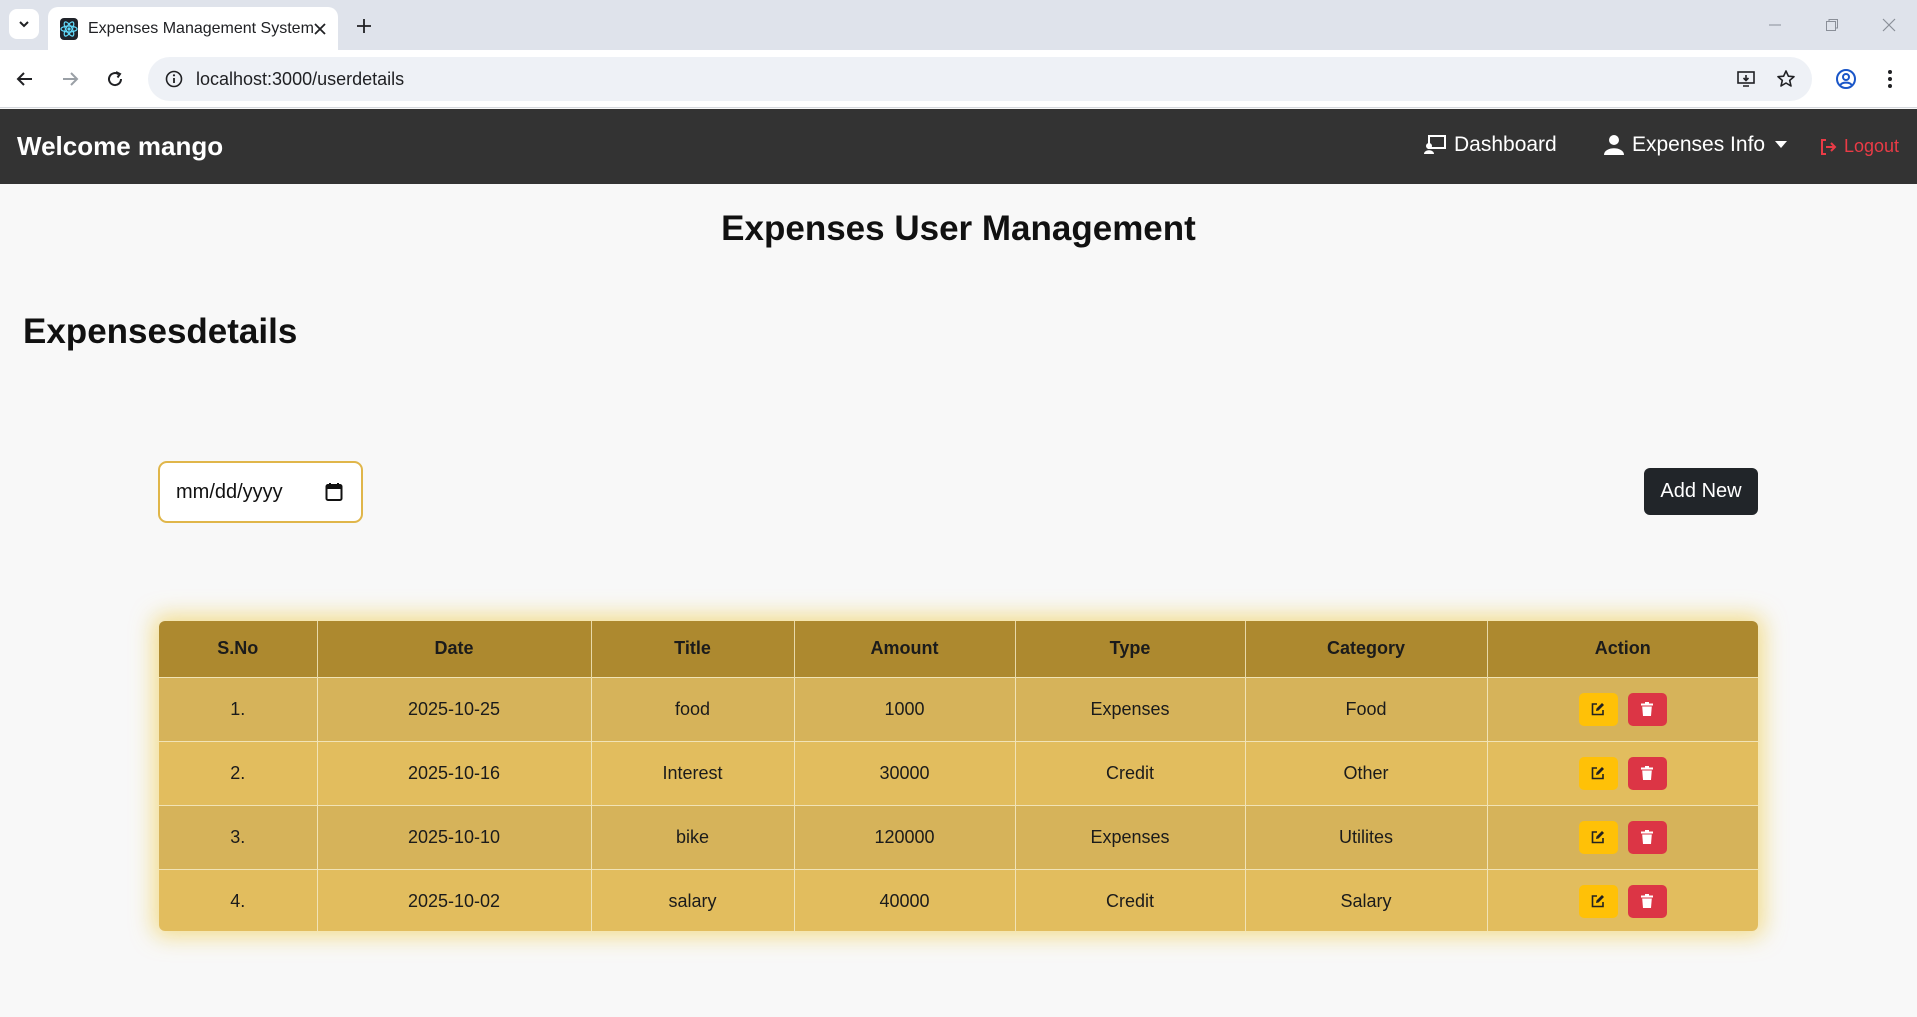  Describe the element at coordinates (120, 146) in the screenshot. I see `navbar-brand: Welcome mango` at that location.